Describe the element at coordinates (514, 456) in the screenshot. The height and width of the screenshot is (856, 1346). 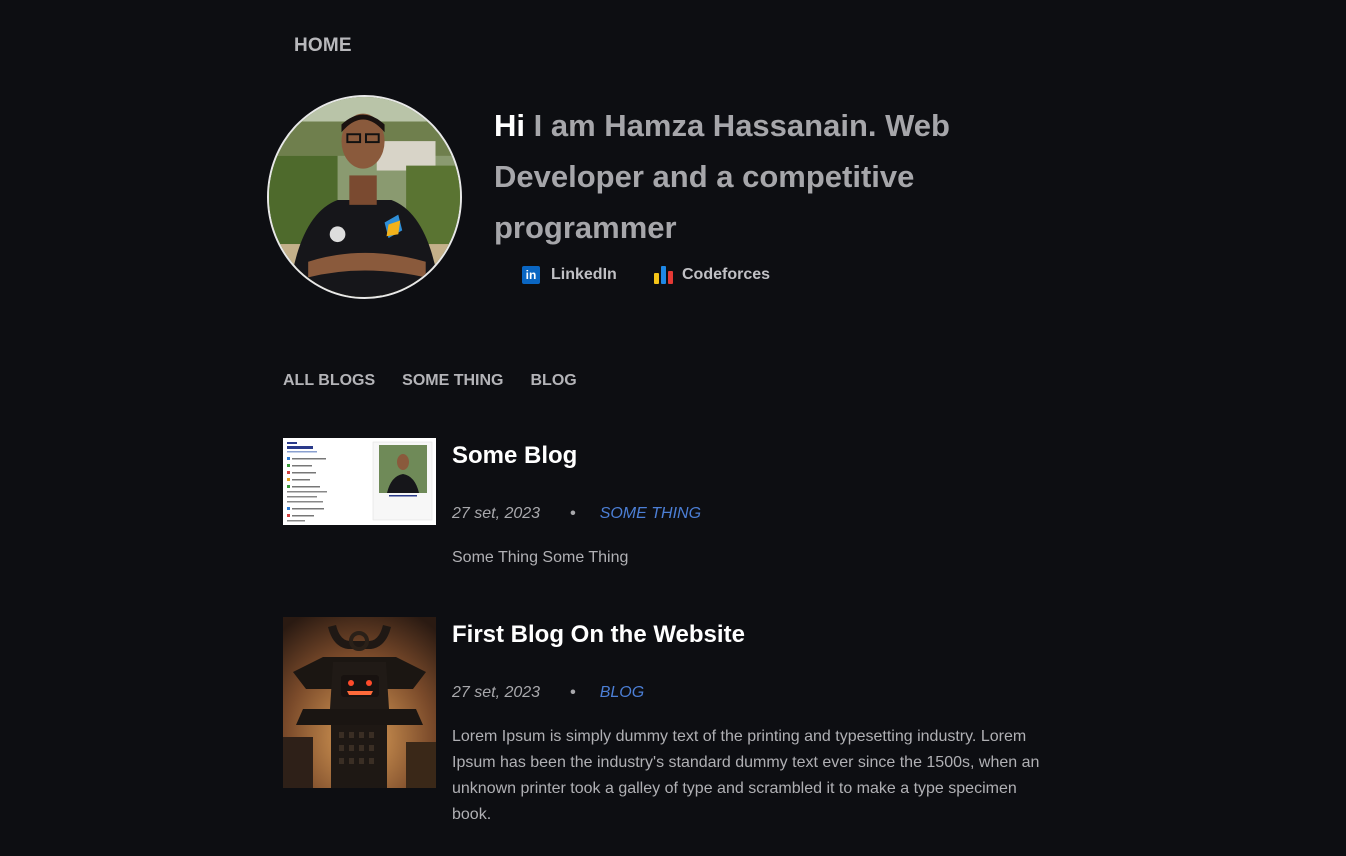
I see `blog-title: Some Blog` at that location.